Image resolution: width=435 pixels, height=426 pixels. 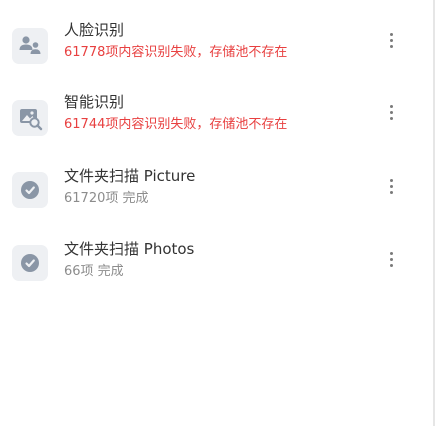 I want to click on task-item-smart-recognition: 智能识别 61744项内容识别失败，存储池不存在, so click(x=210, y=124).